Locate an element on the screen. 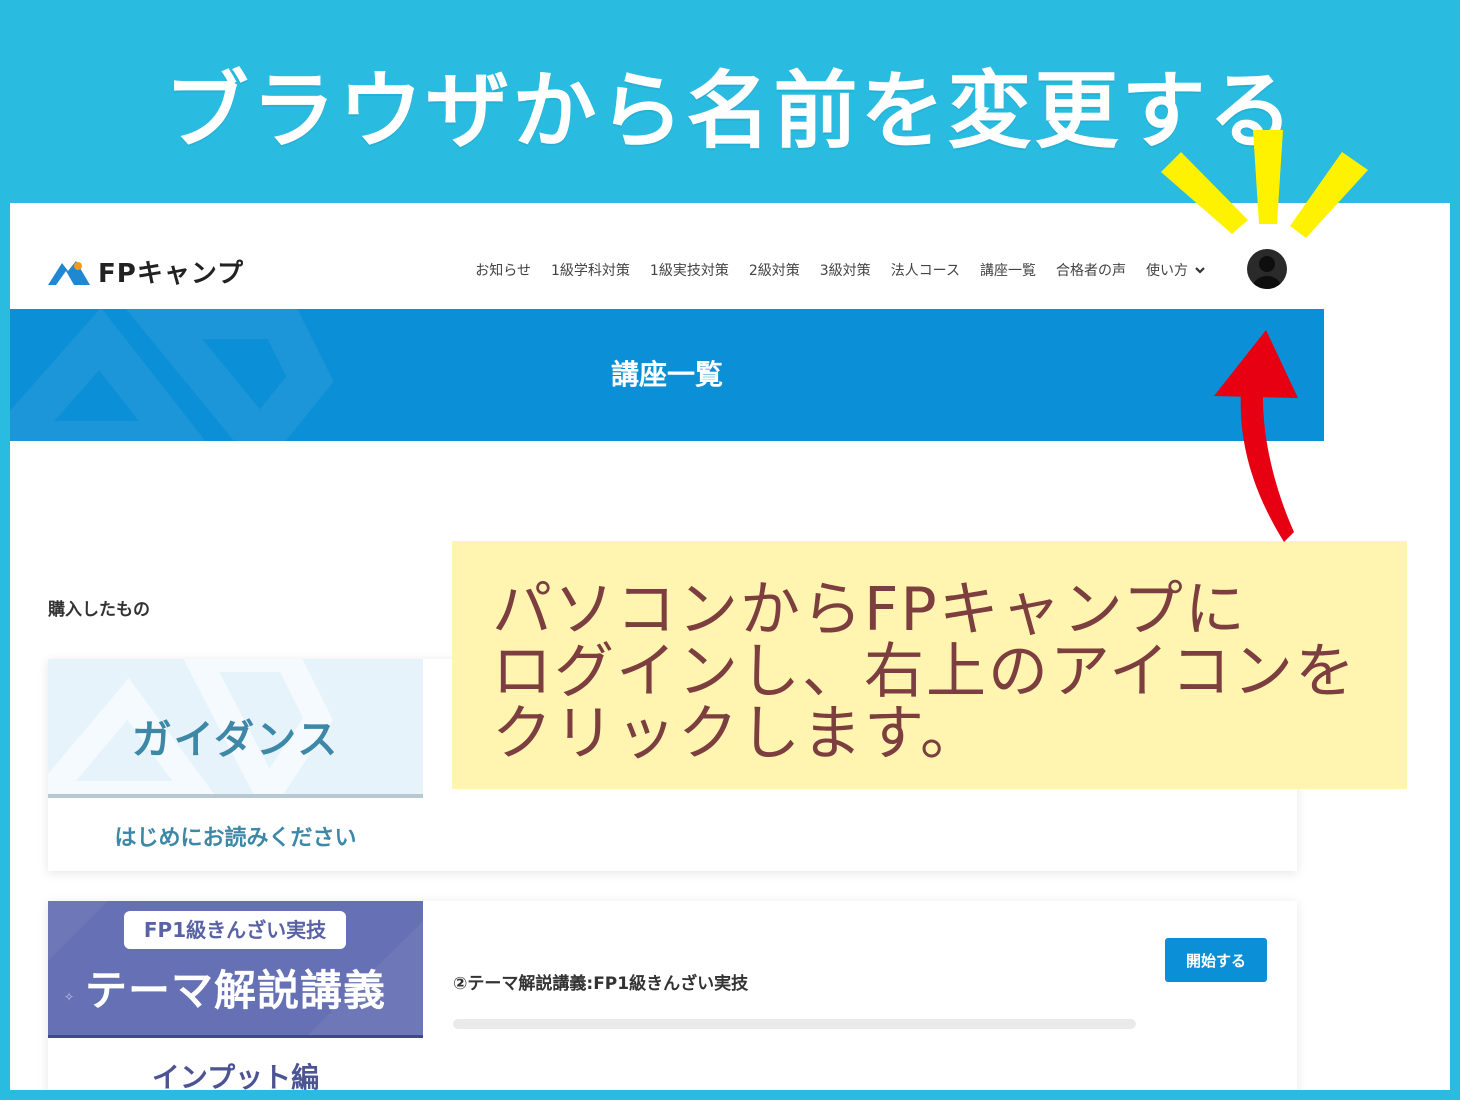  nav-link-level2: 2級対策 is located at coordinates (774, 270).